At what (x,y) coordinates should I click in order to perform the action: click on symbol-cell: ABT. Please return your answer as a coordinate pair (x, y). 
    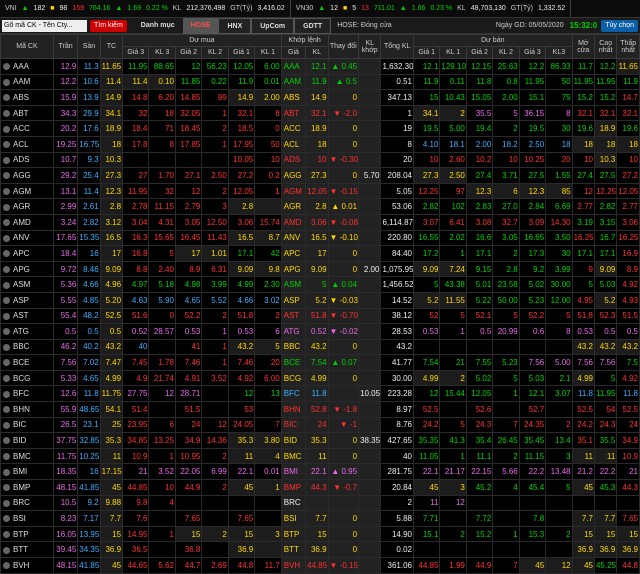
    Looking at the image, I should click on (27, 113).